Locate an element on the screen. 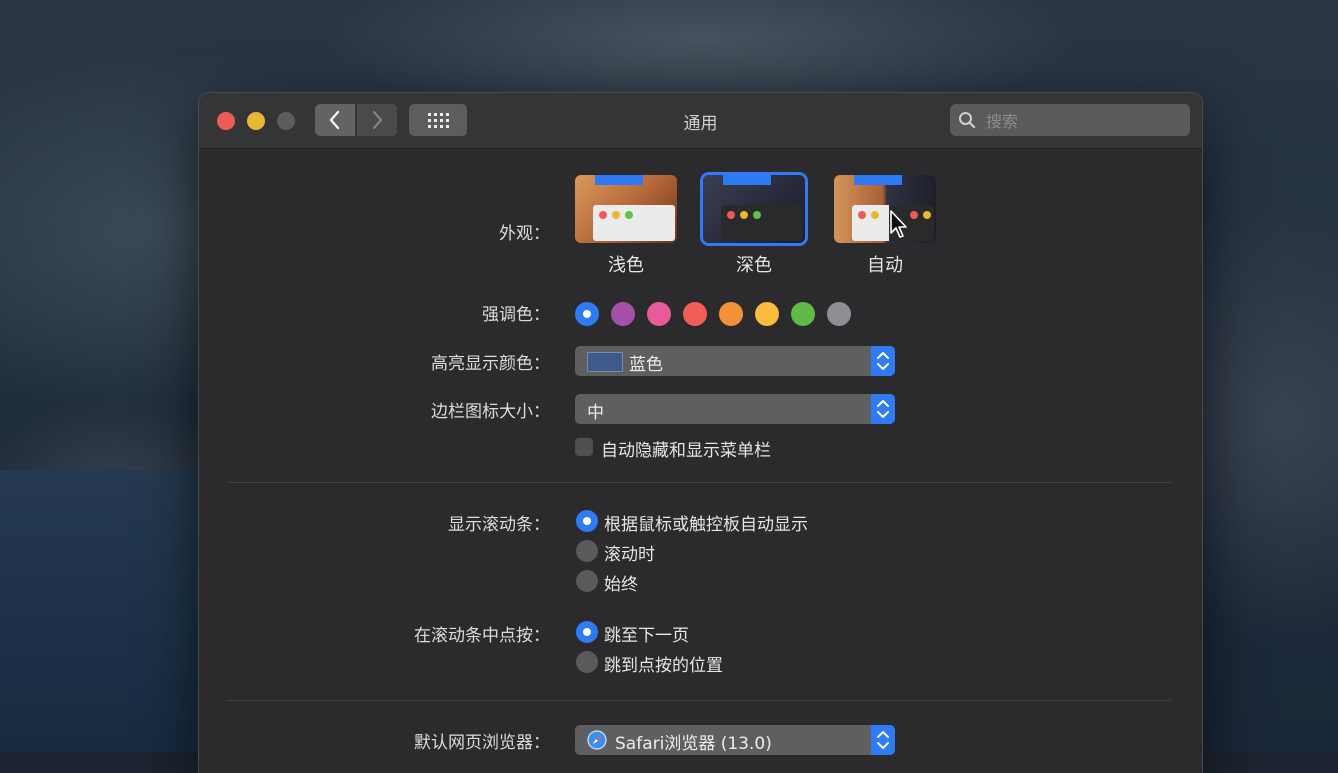 The width and height of the screenshot is (1338, 773). appearance-label: 外观： is located at coordinates (524, 234).